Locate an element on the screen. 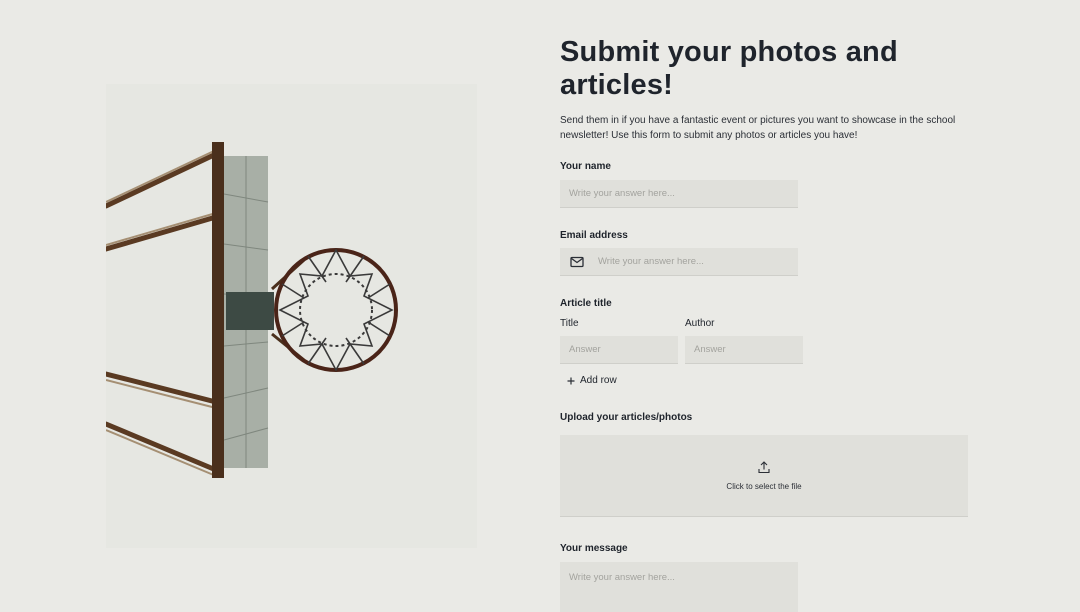 The image size is (1080, 612). email-label: Email address is located at coordinates (594, 235).